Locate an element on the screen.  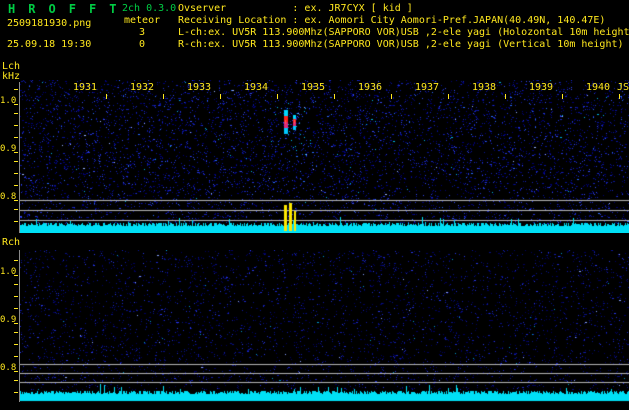
lch-plot-border is located at coordinates (19, 157).